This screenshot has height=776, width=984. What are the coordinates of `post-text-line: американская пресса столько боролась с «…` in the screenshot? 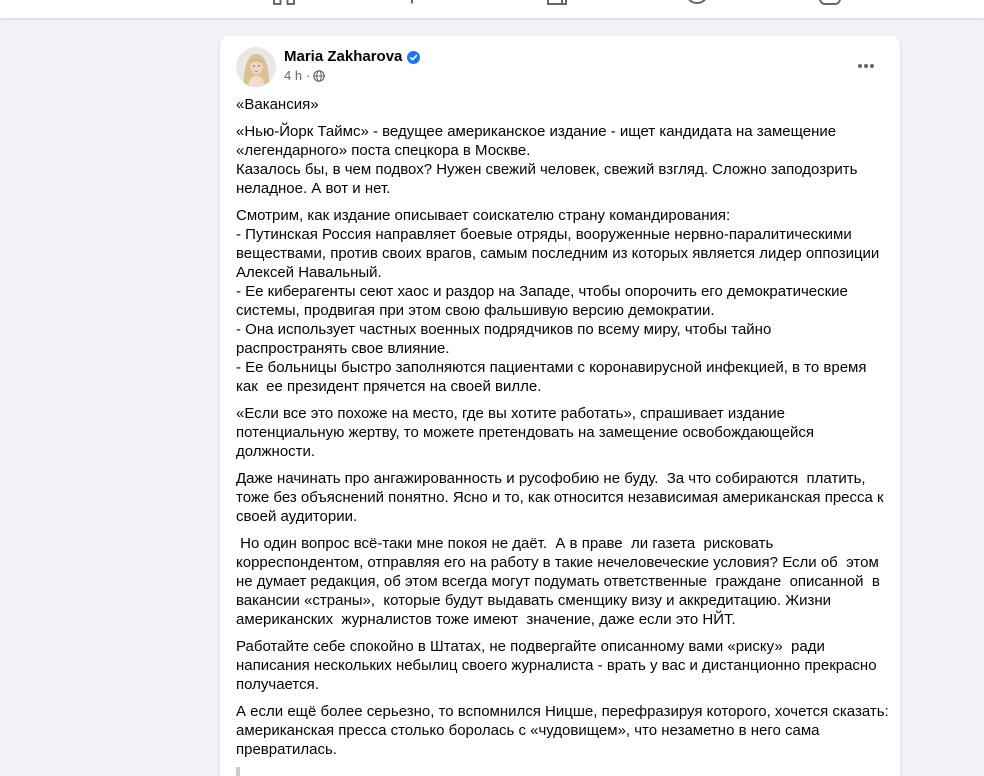 It's located at (528, 730).